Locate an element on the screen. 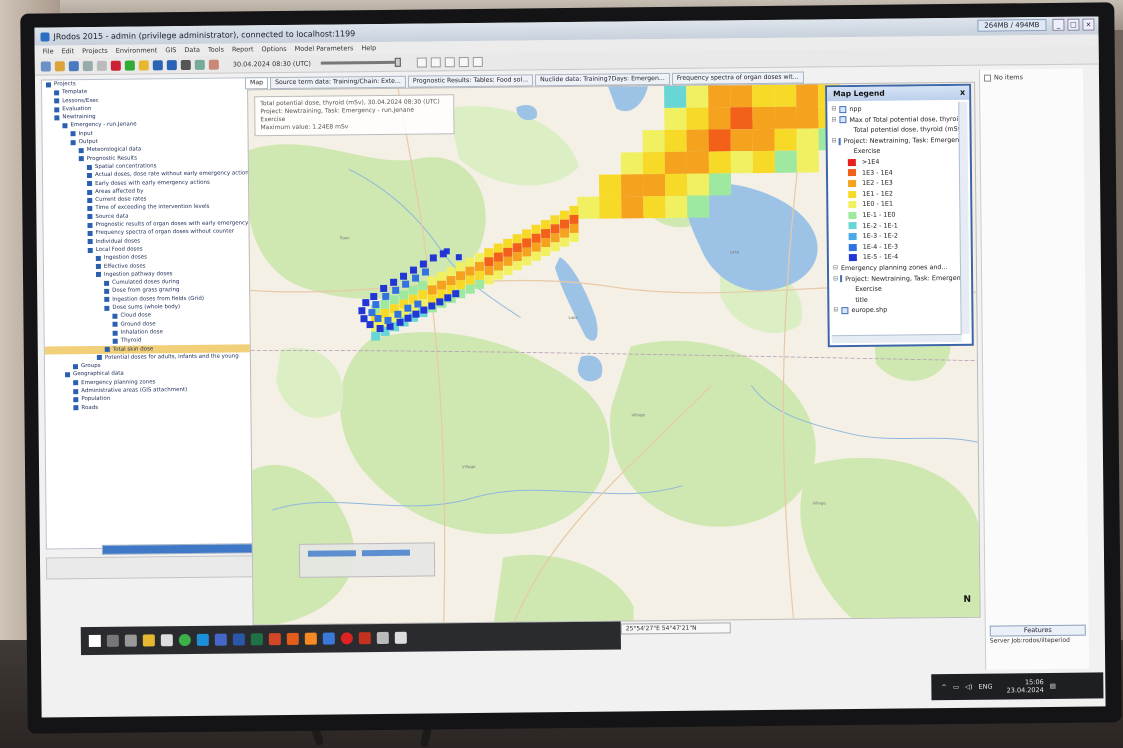 The height and width of the screenshot is (748, 1123). previous-frame-button is located at coordinates (435, 61).